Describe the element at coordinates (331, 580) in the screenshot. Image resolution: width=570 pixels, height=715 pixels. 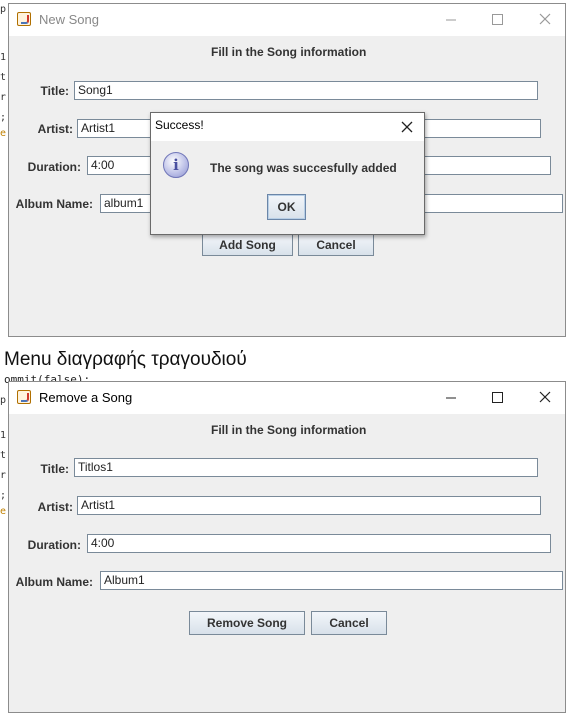
I see `album-field: Album1` at that location.